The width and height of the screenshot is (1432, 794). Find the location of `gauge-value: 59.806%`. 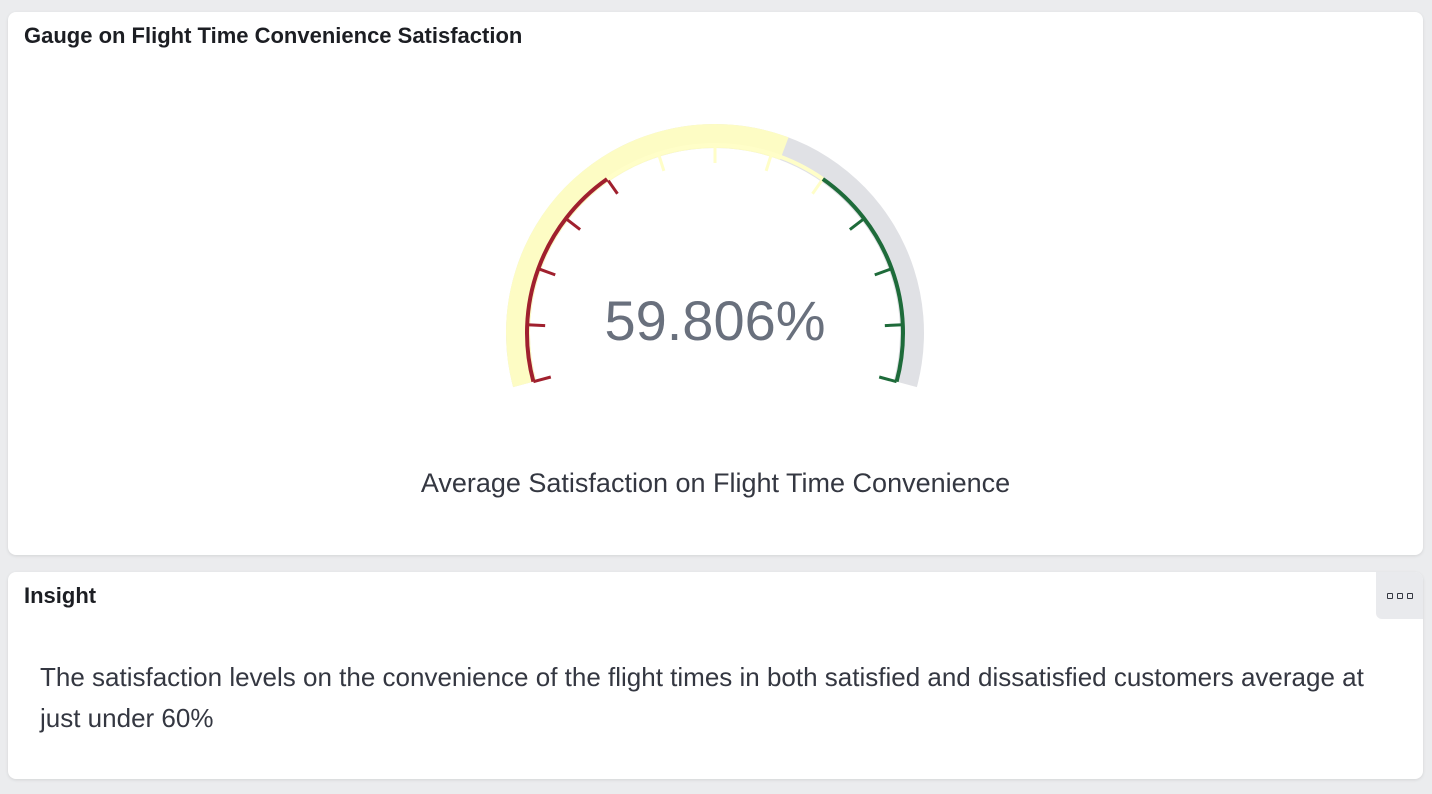

gauge-value: 59.806% is located at coordinates (714, 320).